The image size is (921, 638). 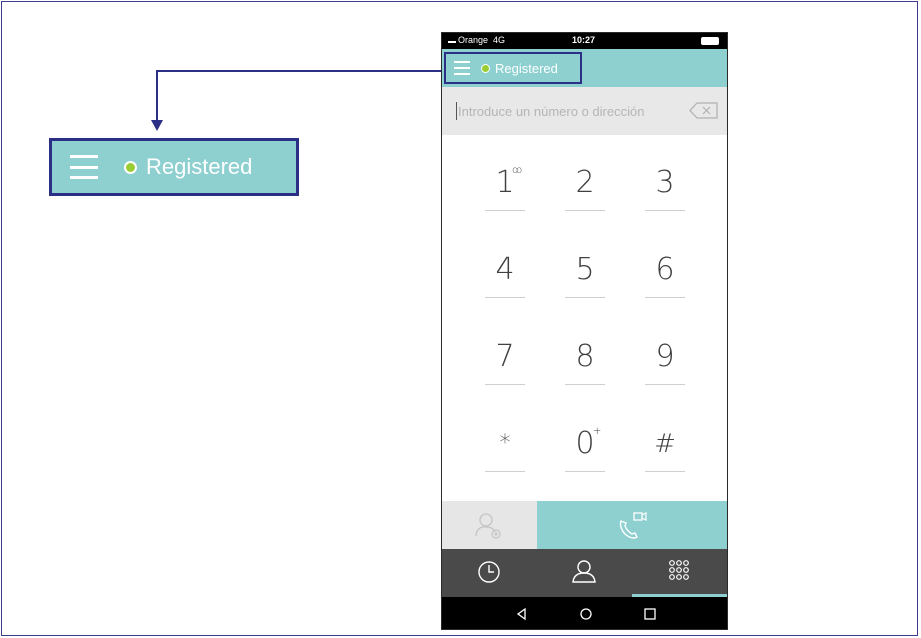 I want to click on network-type: 4G, so click(x=499, y=40).